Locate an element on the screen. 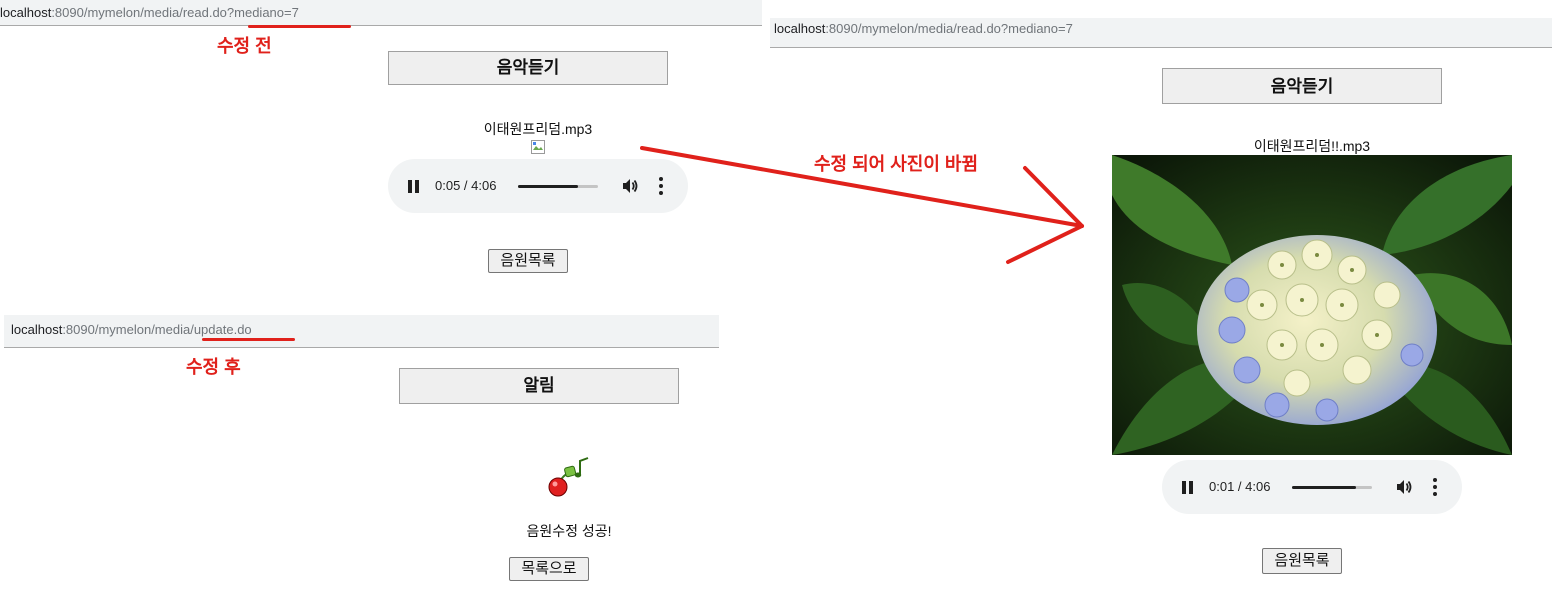 The image size is (1552, 597). back-to-list-button: 목록으로 is located at coordinates (549, 569).